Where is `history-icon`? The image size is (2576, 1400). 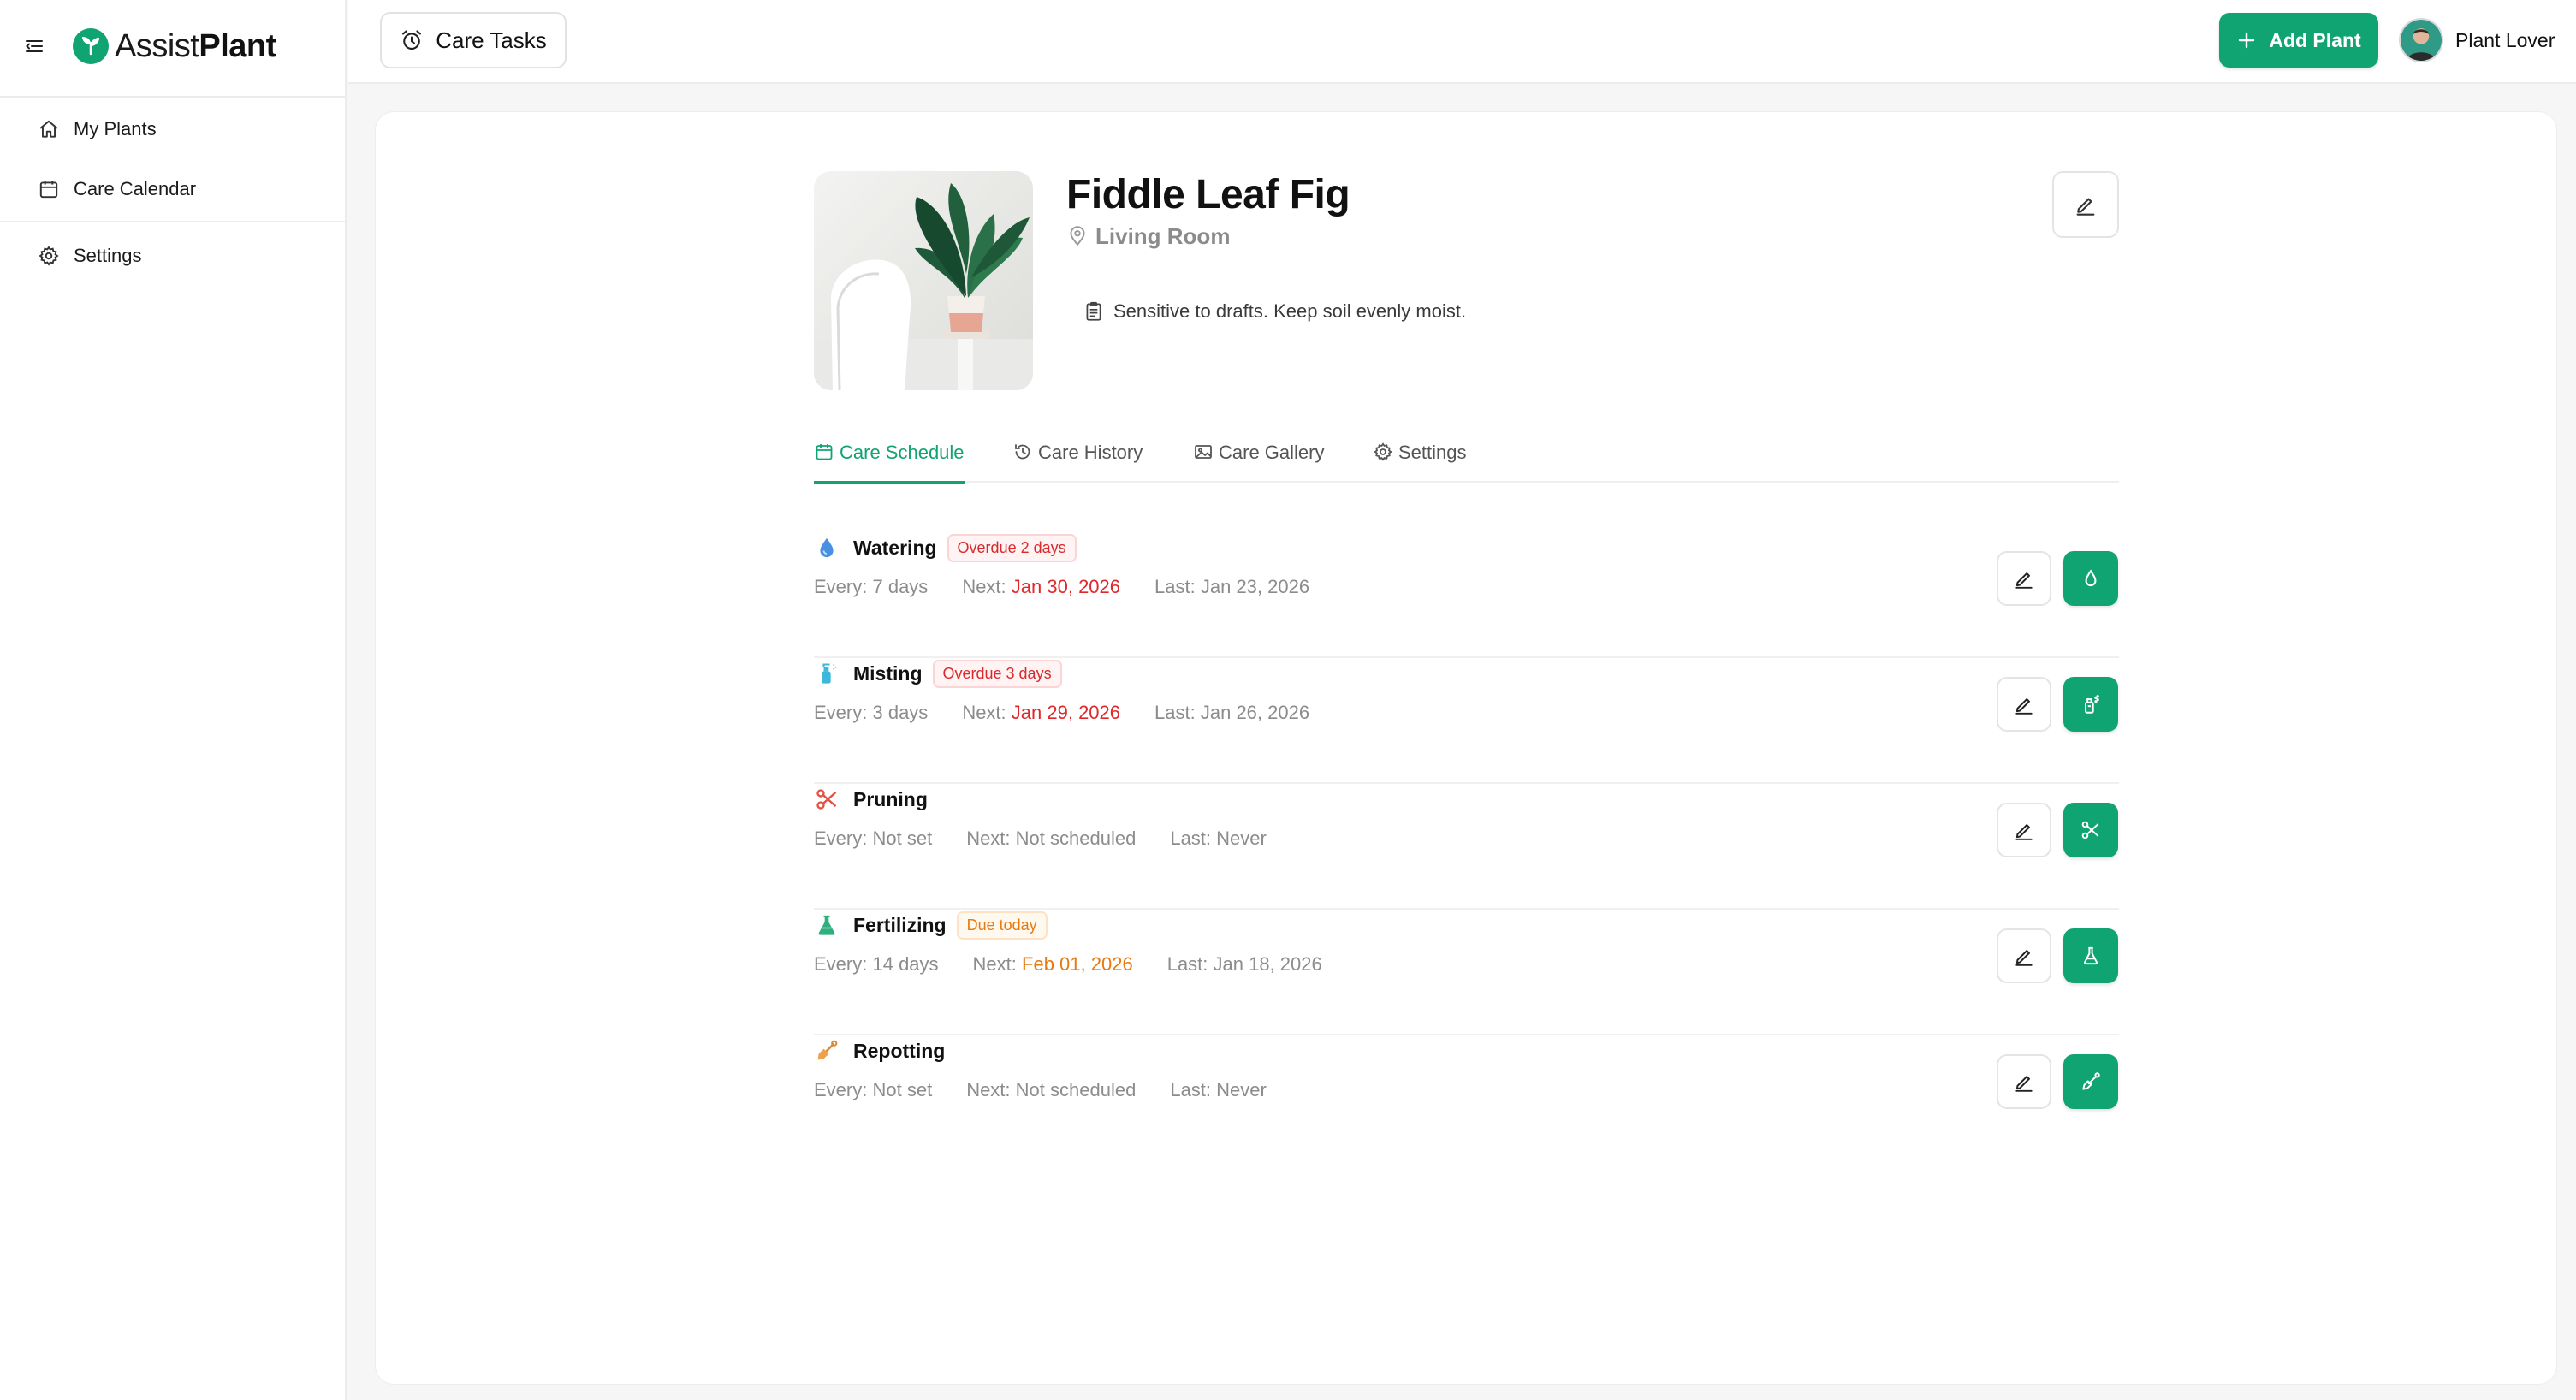
history-icon is located at coordinates (1022, 452).